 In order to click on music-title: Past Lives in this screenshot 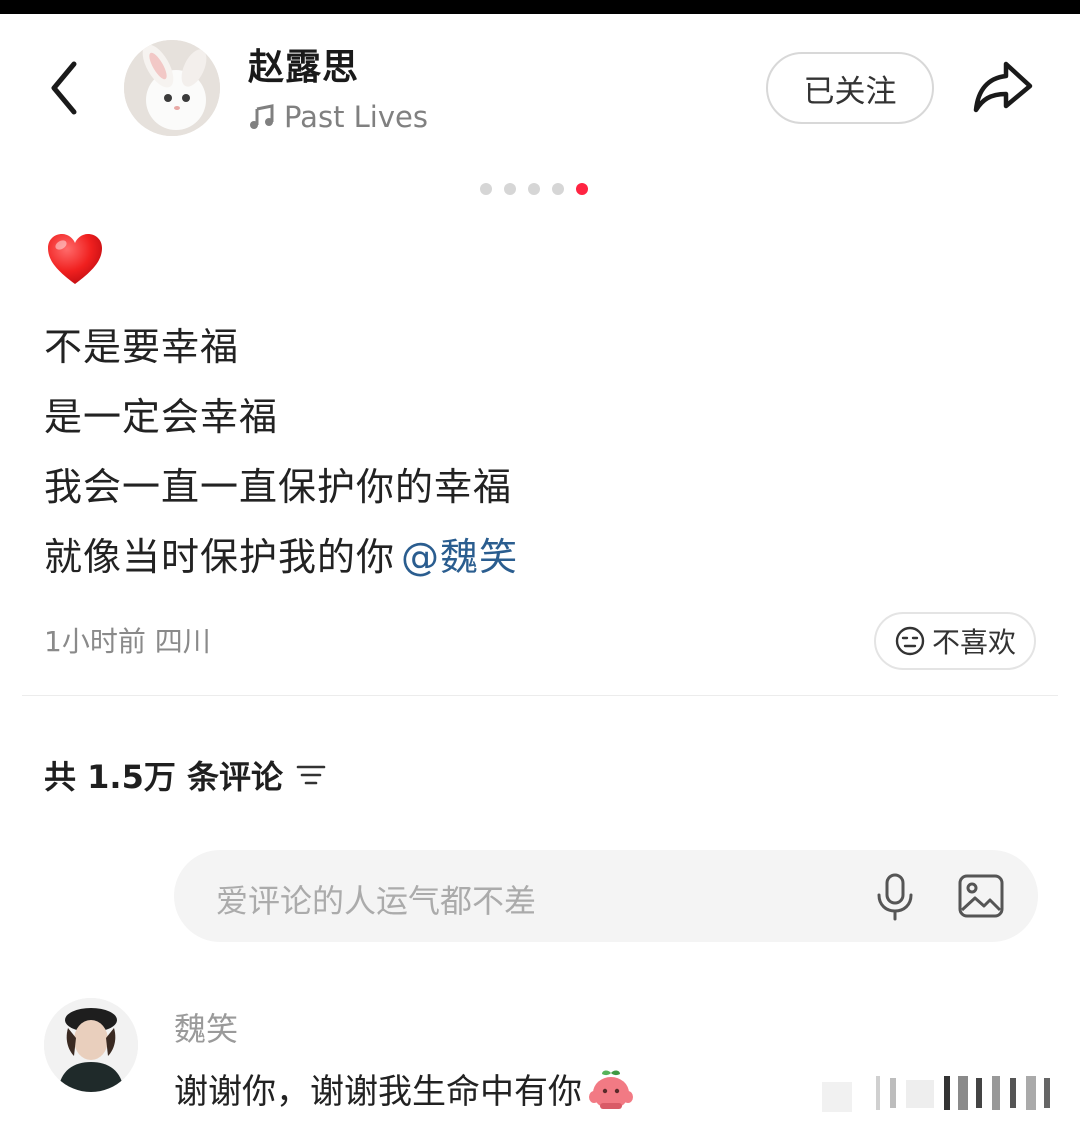, I will do `click(356, 117)`.